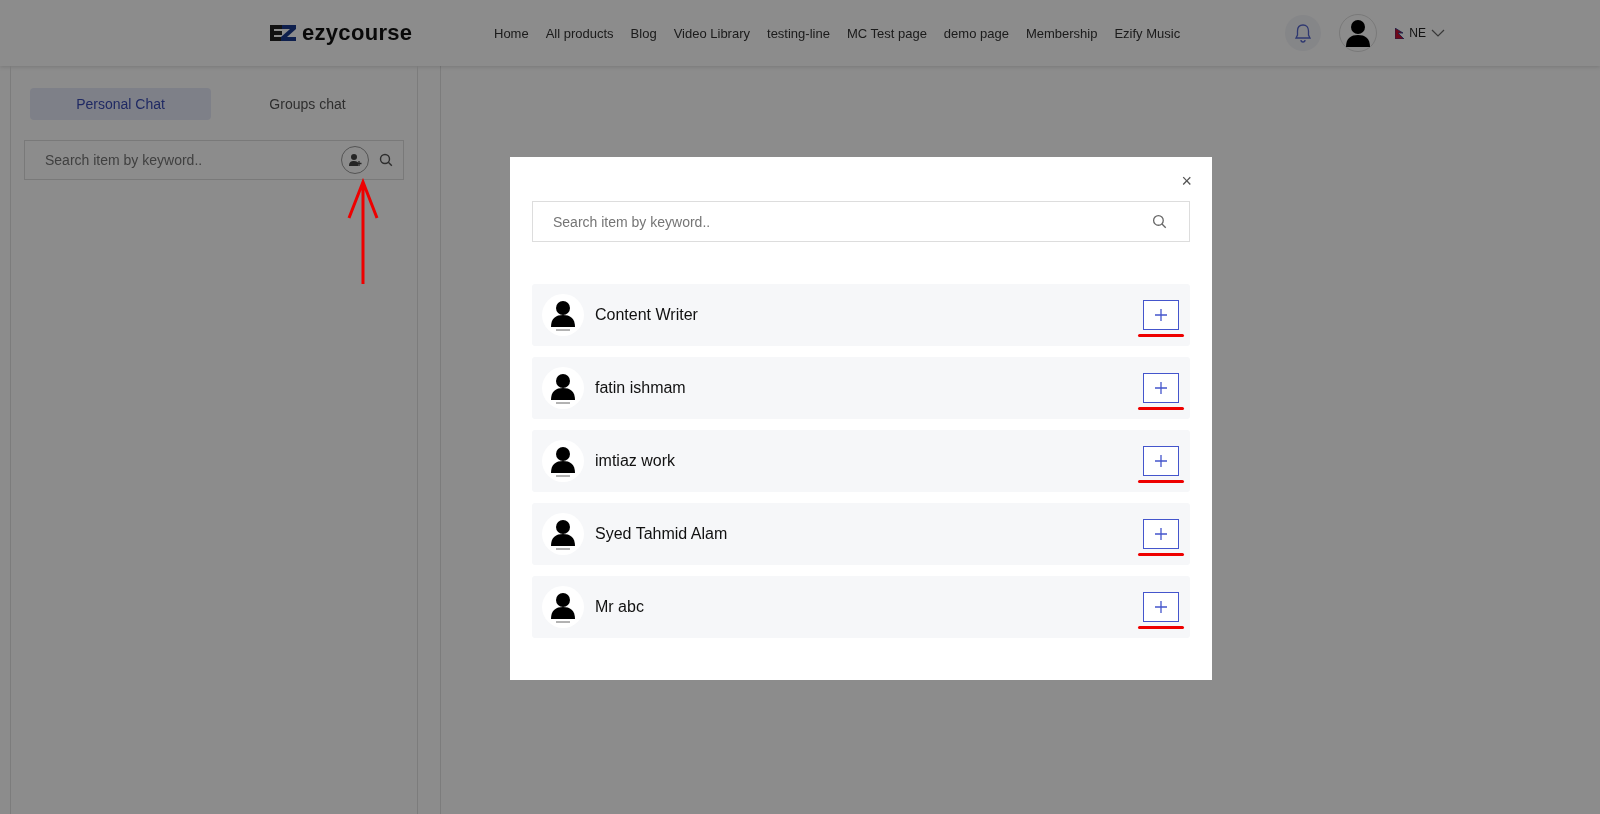  I want to click on nav-link: Membership, so click(1061, 33).